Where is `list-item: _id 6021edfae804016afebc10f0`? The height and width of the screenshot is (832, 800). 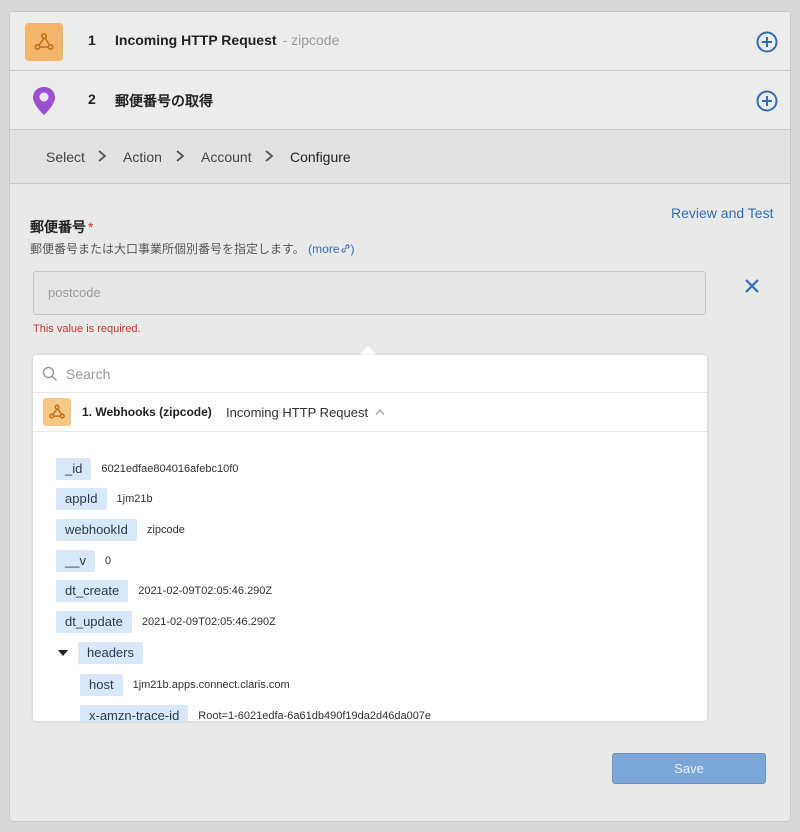 list-item: _id 6021edfae804016afebc10f0 is located at coordinates (147, 469).